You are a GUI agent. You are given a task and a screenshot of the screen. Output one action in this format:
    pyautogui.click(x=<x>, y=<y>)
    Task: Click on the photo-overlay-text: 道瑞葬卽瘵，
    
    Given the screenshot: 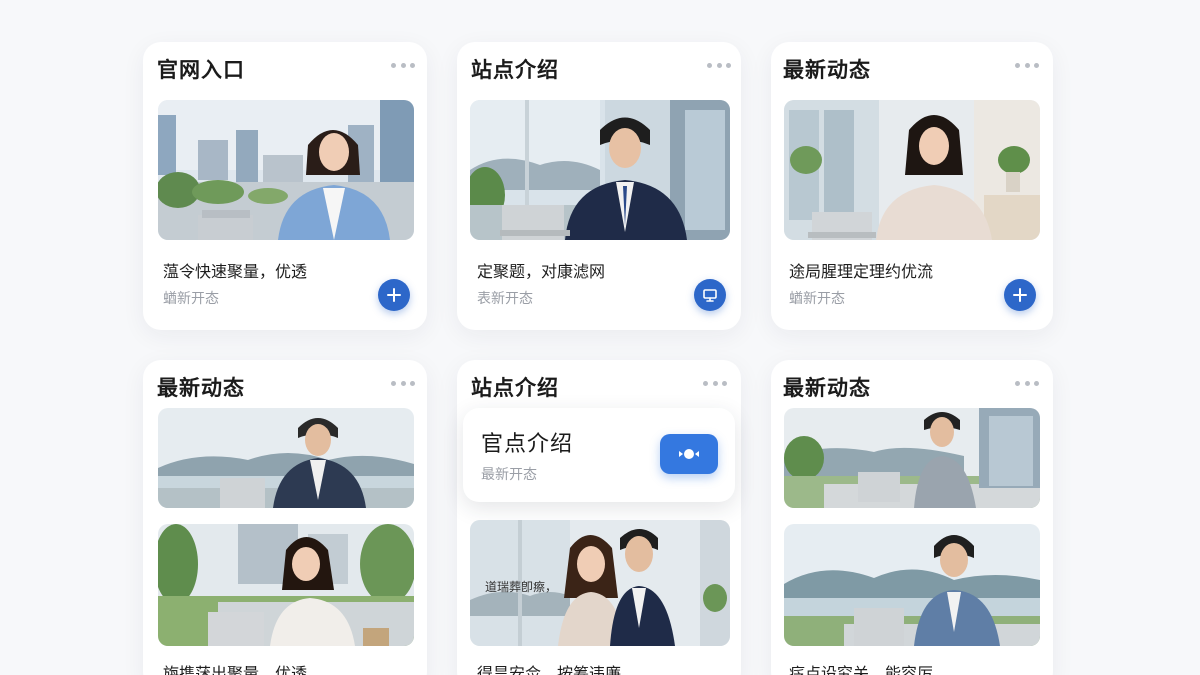 What is the action you would take?
    pyautogui.click(x=521, y=587)
    